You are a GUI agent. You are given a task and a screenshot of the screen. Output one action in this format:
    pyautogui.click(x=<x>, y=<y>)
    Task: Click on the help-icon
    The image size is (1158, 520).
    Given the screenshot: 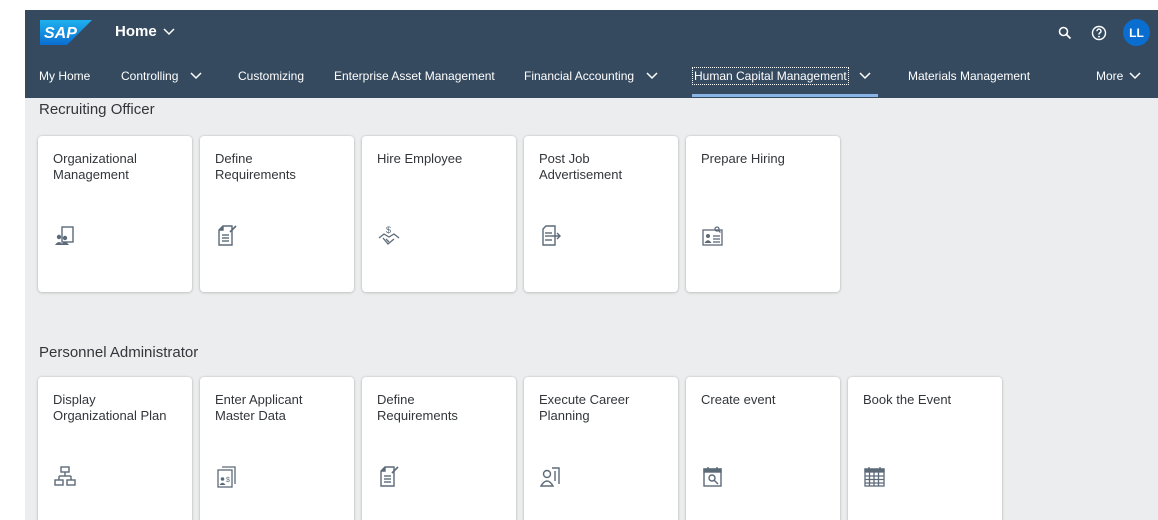 What is the action you would take?
    pyautogui.click(x=1099, y=33)
    